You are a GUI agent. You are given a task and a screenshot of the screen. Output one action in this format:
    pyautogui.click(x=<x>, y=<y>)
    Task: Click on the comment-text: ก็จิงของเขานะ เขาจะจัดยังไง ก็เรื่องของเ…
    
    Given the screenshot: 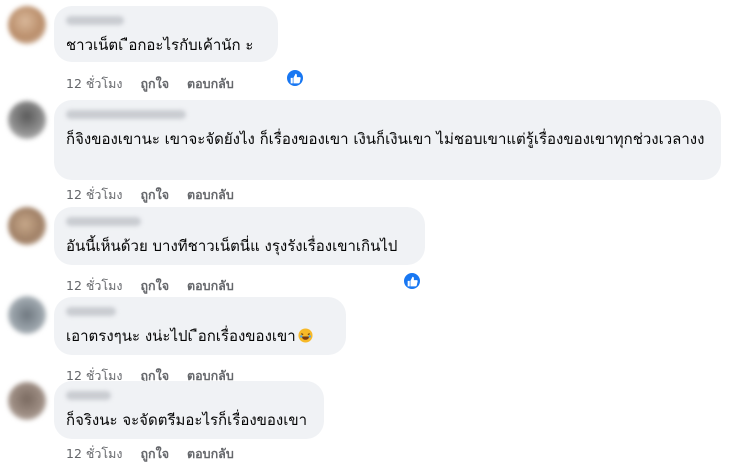 What is the action you would take?
    pyautogui.click(x=385, y=139)
    